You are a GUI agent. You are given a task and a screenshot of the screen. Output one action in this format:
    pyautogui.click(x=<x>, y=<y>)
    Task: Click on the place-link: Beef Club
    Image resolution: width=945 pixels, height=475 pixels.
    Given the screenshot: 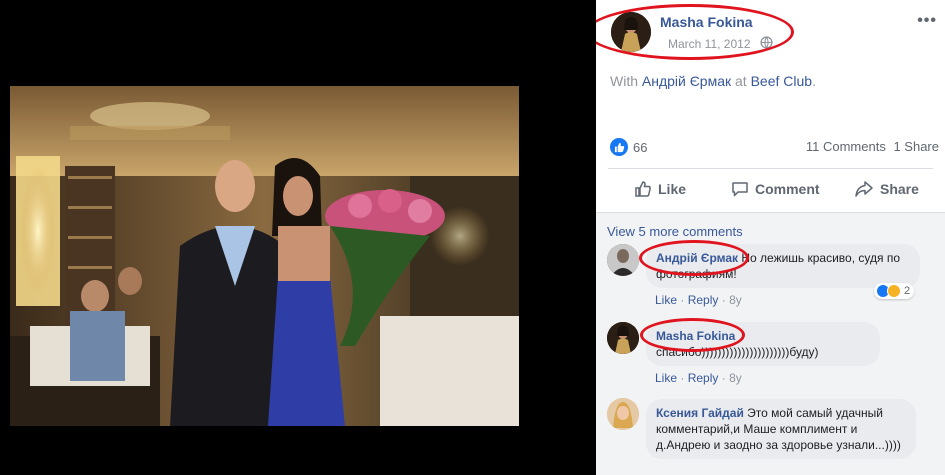 What is the action you would take?
    pyautogui.click(x=781, y=81)
    